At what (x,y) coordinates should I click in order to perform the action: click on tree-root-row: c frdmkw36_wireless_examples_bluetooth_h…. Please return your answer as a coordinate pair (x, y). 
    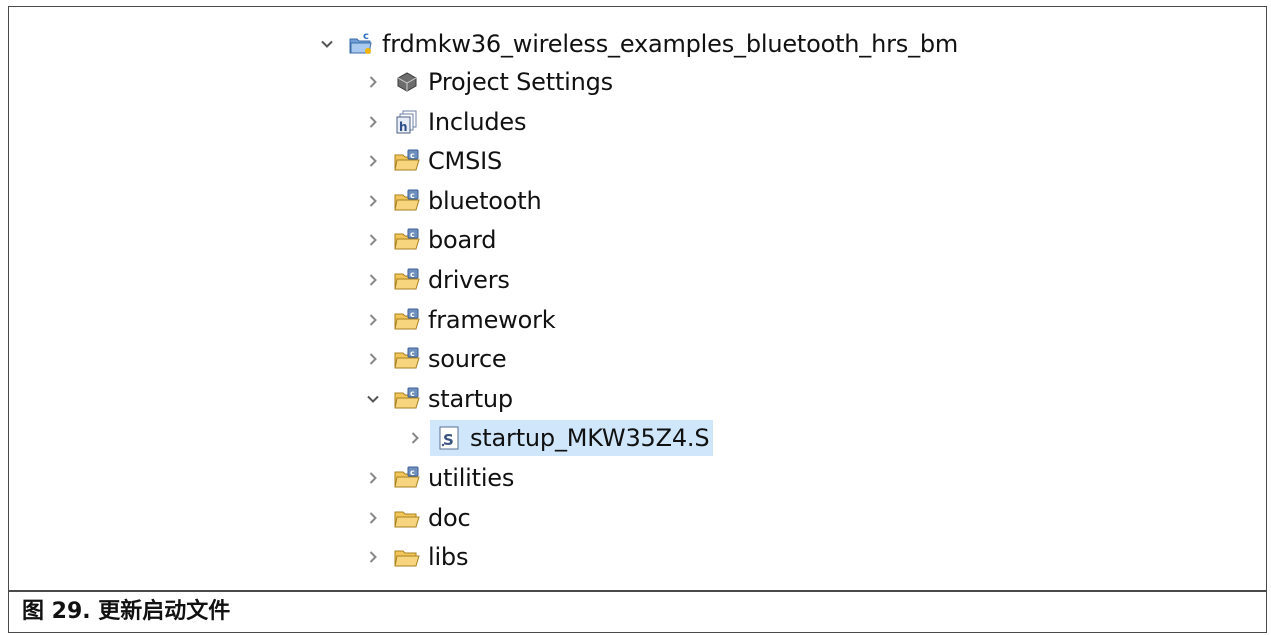
    Looking at the image, I should click on (638, 44).